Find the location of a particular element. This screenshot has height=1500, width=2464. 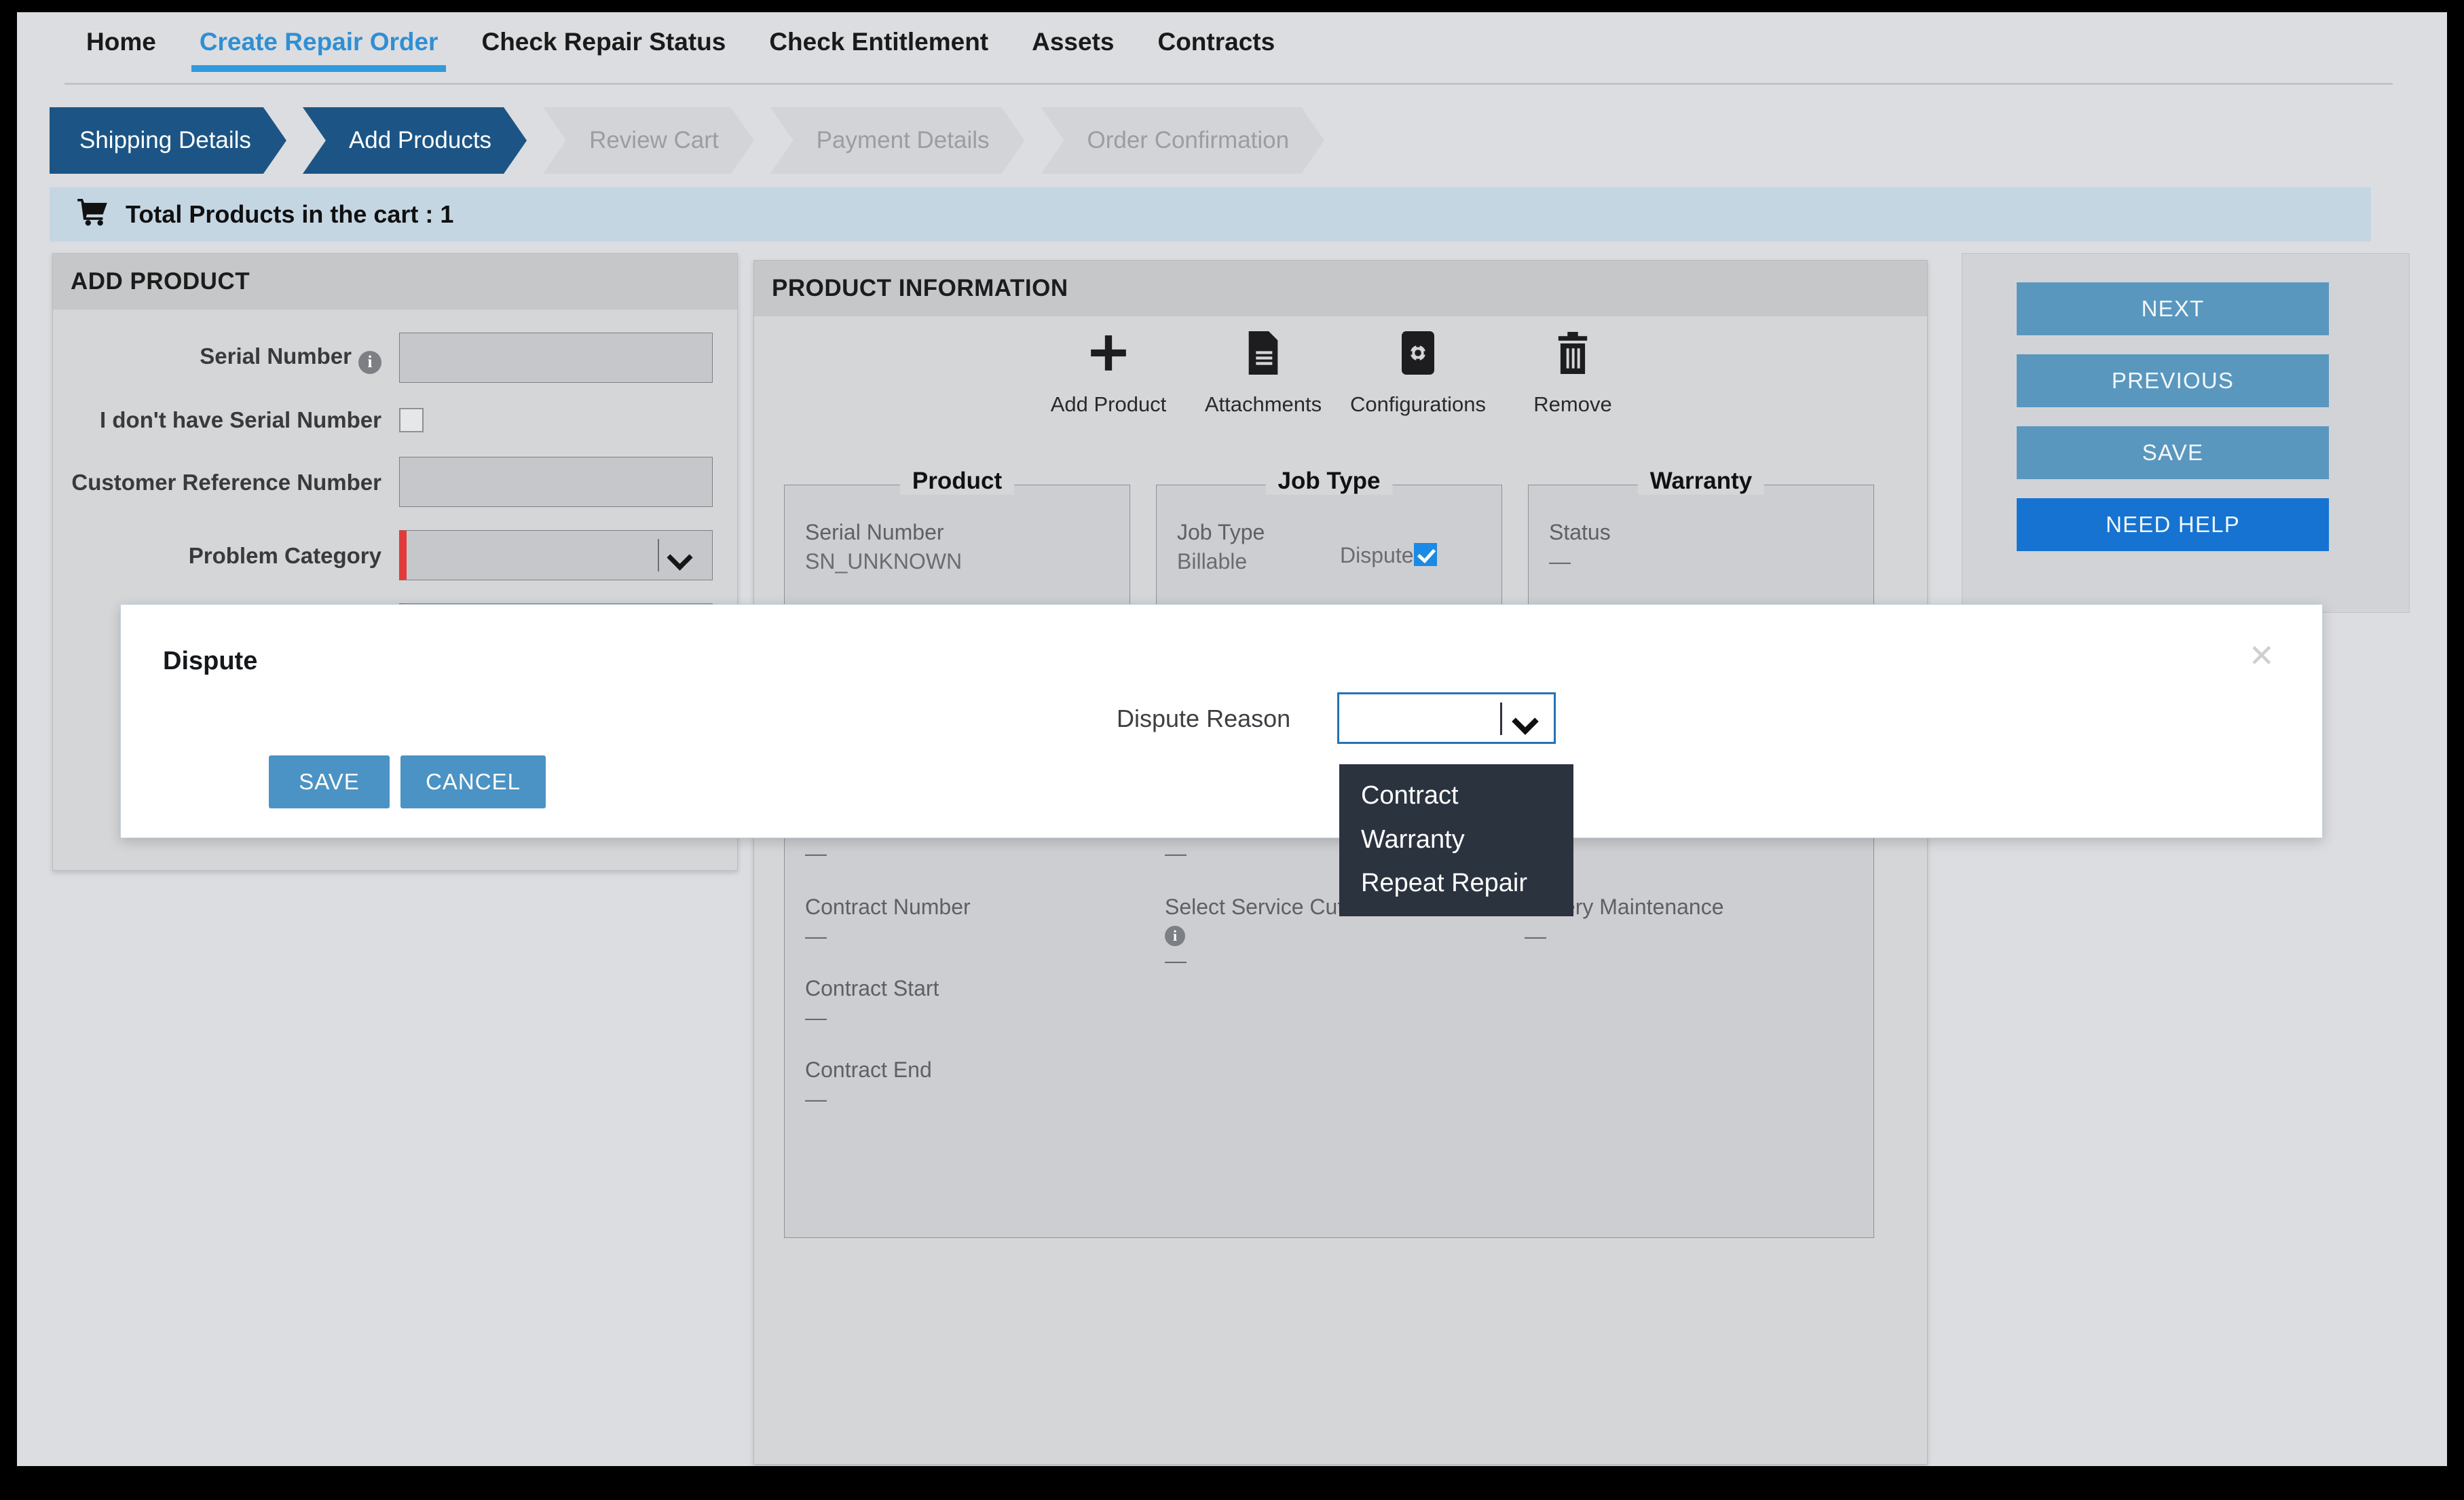

nav-item-assets: Assets is located at coordinates (1073, 34).